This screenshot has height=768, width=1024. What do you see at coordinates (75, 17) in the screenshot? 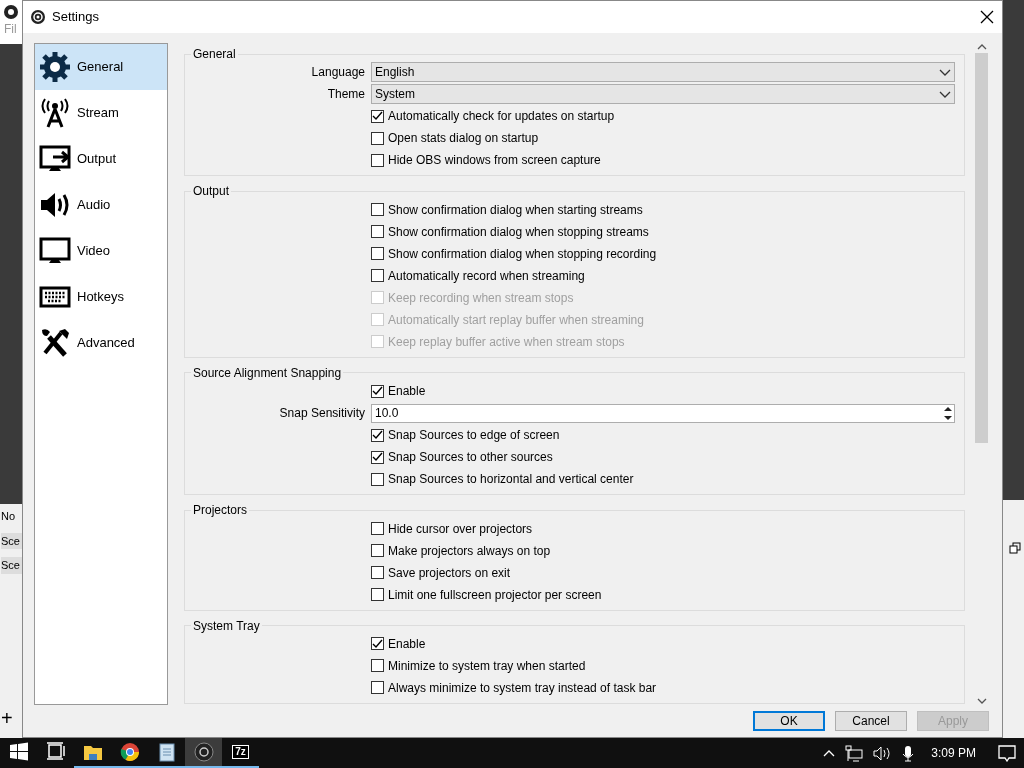
I see `window-title: Settings` at bounding box center [75, 17].